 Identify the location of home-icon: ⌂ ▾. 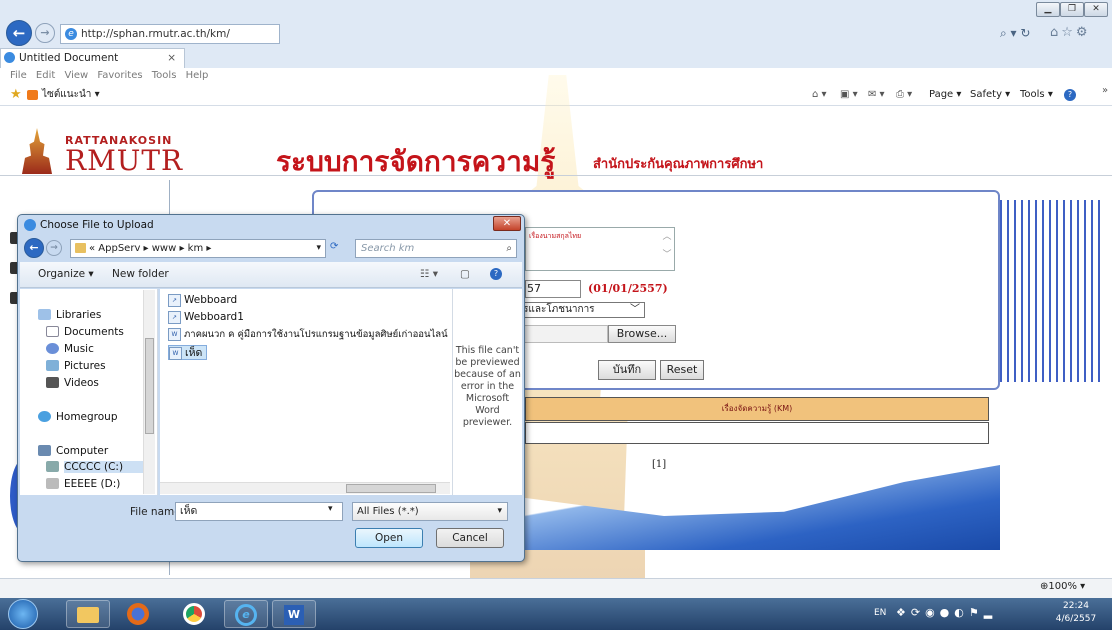
(819, 95).